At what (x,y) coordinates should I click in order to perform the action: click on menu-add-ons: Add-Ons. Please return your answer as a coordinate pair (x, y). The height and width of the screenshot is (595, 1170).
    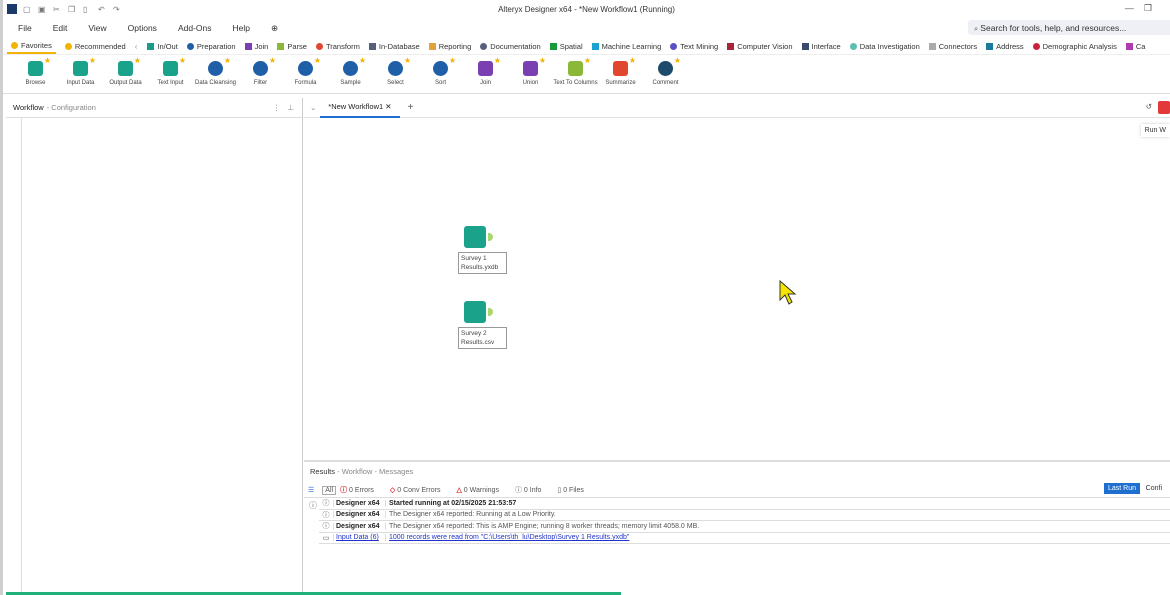
    Looking at the image, I should click on (195, 28).